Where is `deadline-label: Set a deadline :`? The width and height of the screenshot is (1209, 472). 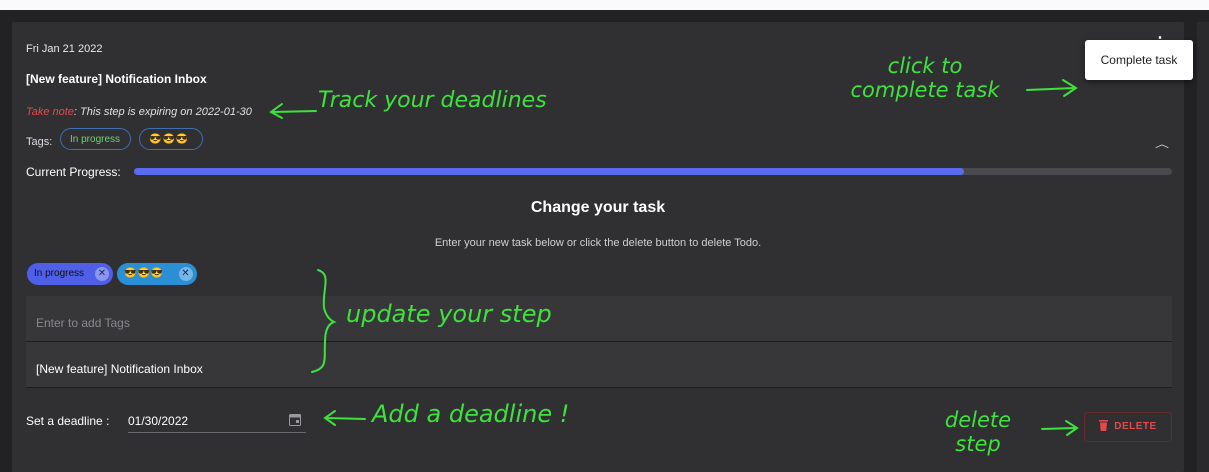
deadline-label: Set a deadline : is located at coordinates (68, 421).